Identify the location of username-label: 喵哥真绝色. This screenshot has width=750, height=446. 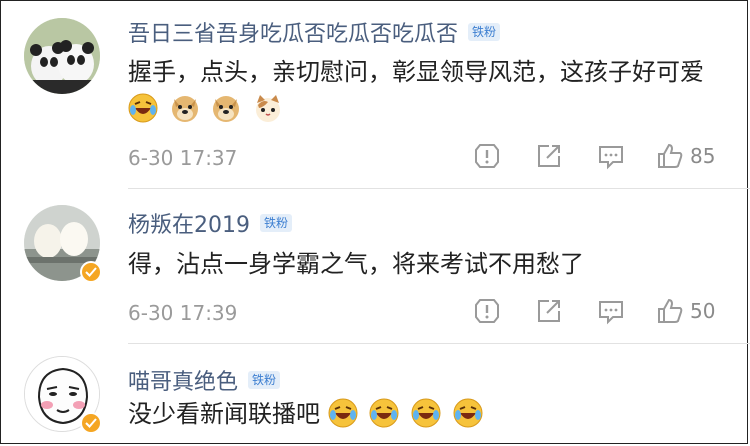
(183, 380).